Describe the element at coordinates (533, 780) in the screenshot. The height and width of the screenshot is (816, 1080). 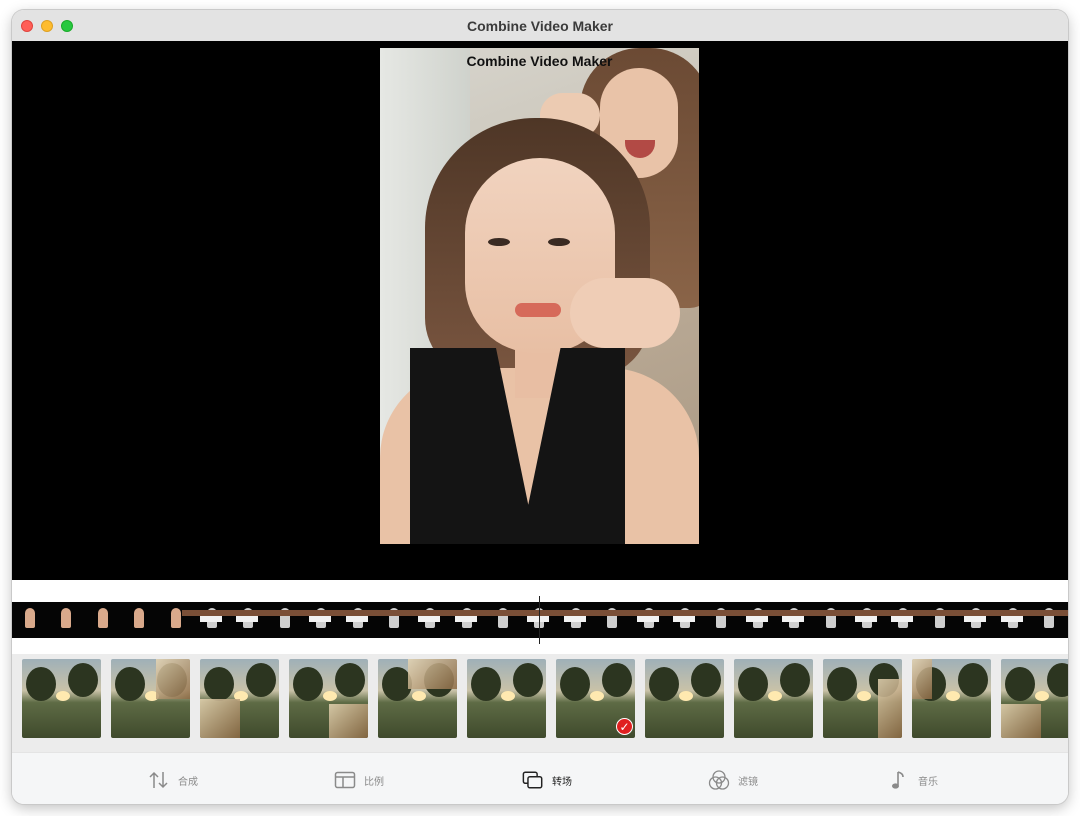
I see `transition-icon` at that location.